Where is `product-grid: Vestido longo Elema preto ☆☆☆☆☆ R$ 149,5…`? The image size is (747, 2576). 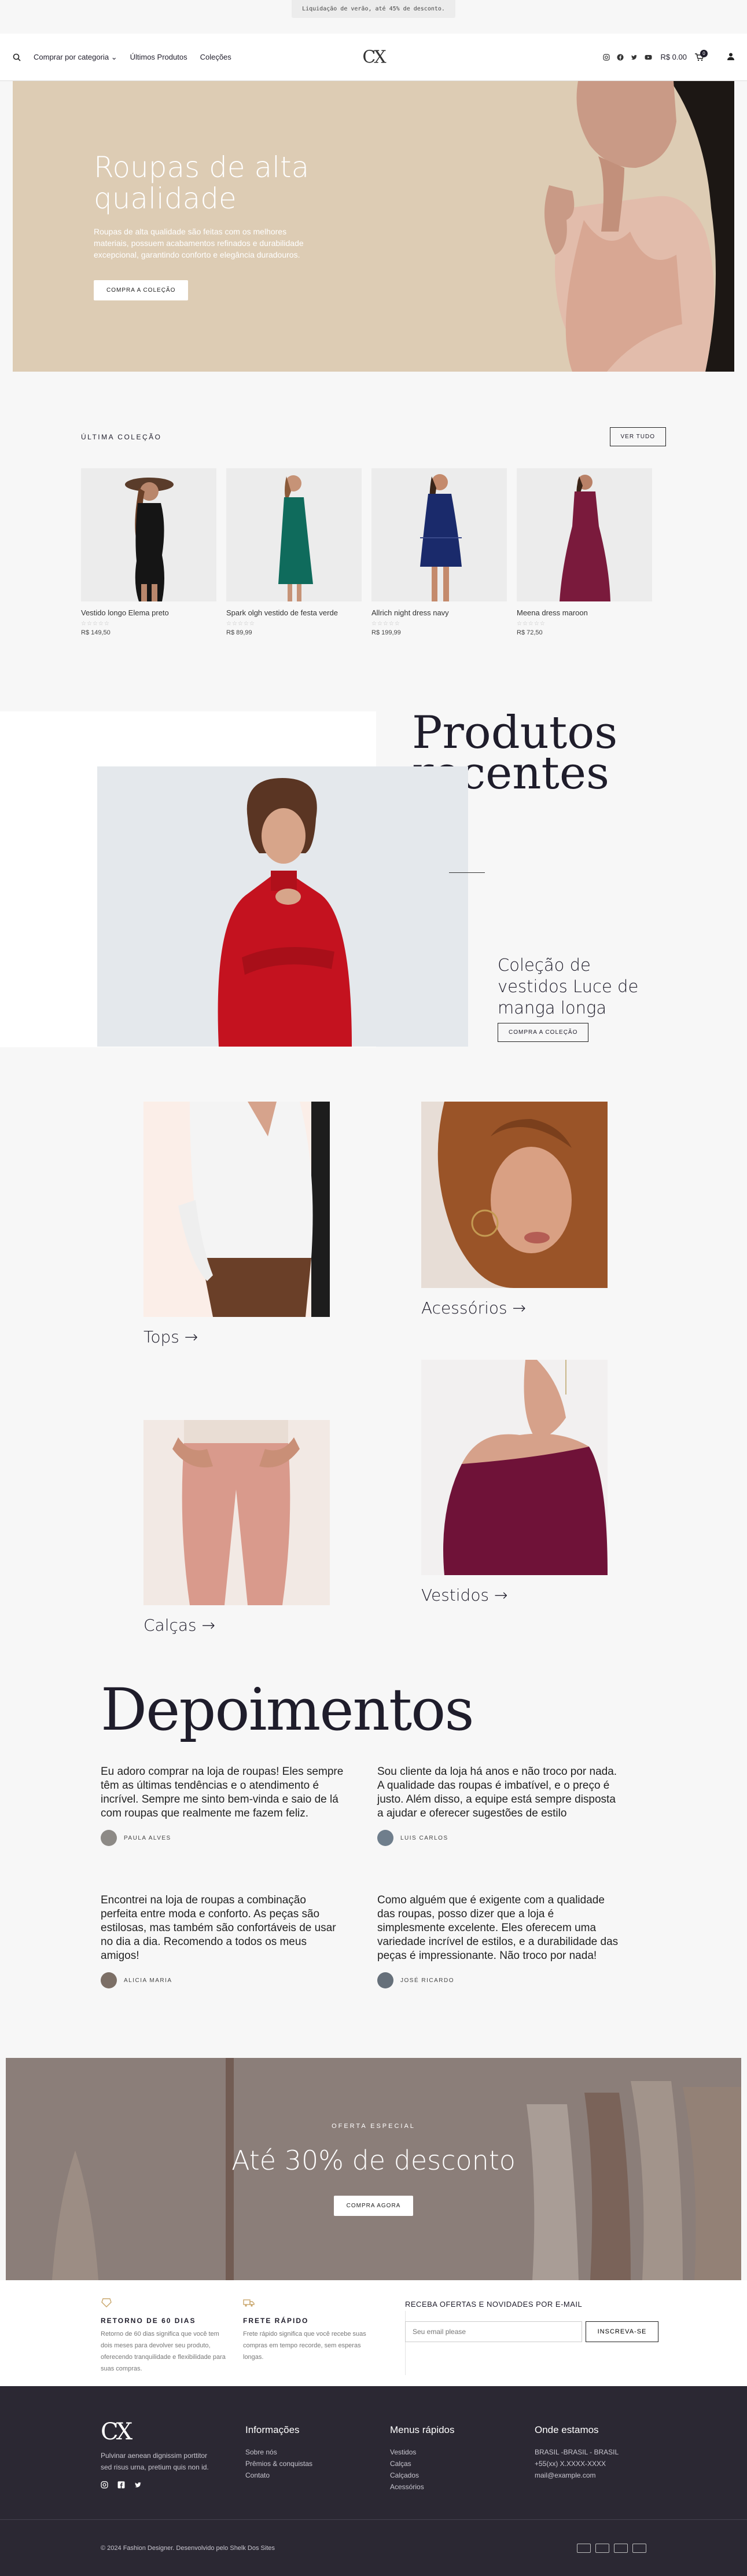
product-grid: Vestido longo Elema preto ☆☆☆☆☆ R$ 149,5… is located at coordinates (373, 552).